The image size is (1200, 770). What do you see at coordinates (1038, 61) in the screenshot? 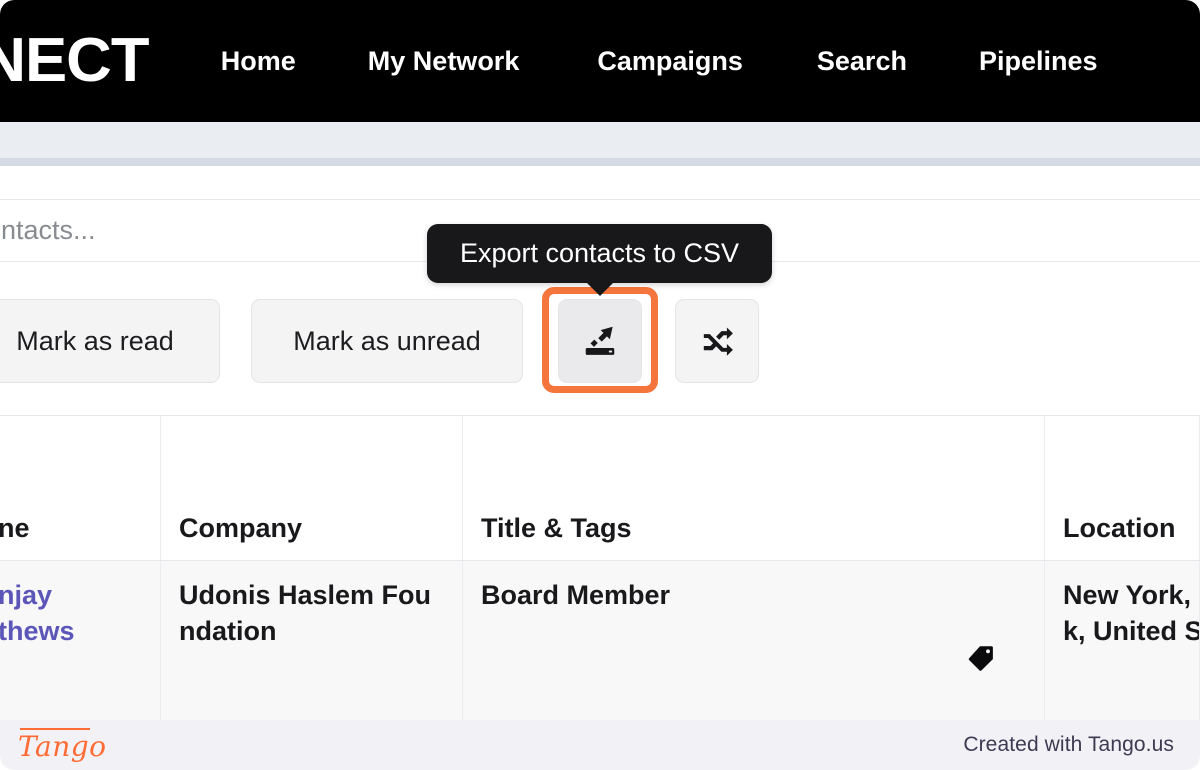
I see `nav-item-pipelines: Pipelines` at bounding box center [1038, 61].